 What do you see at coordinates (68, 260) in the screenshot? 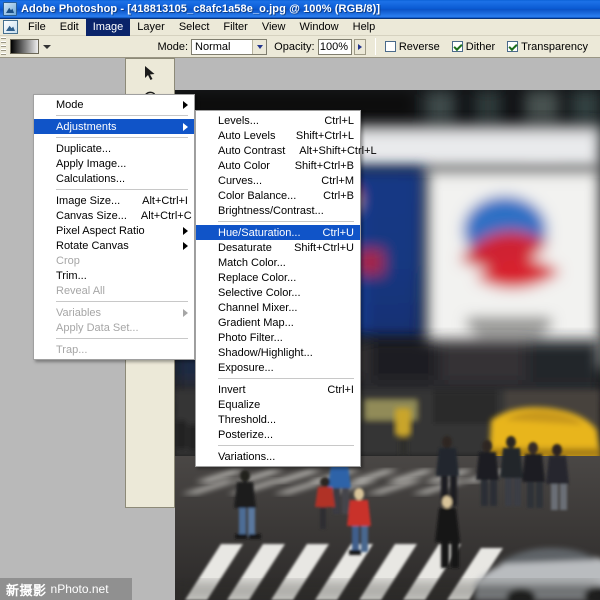
I see `menu-item-label: Crop` at bounding box center [68, 260].